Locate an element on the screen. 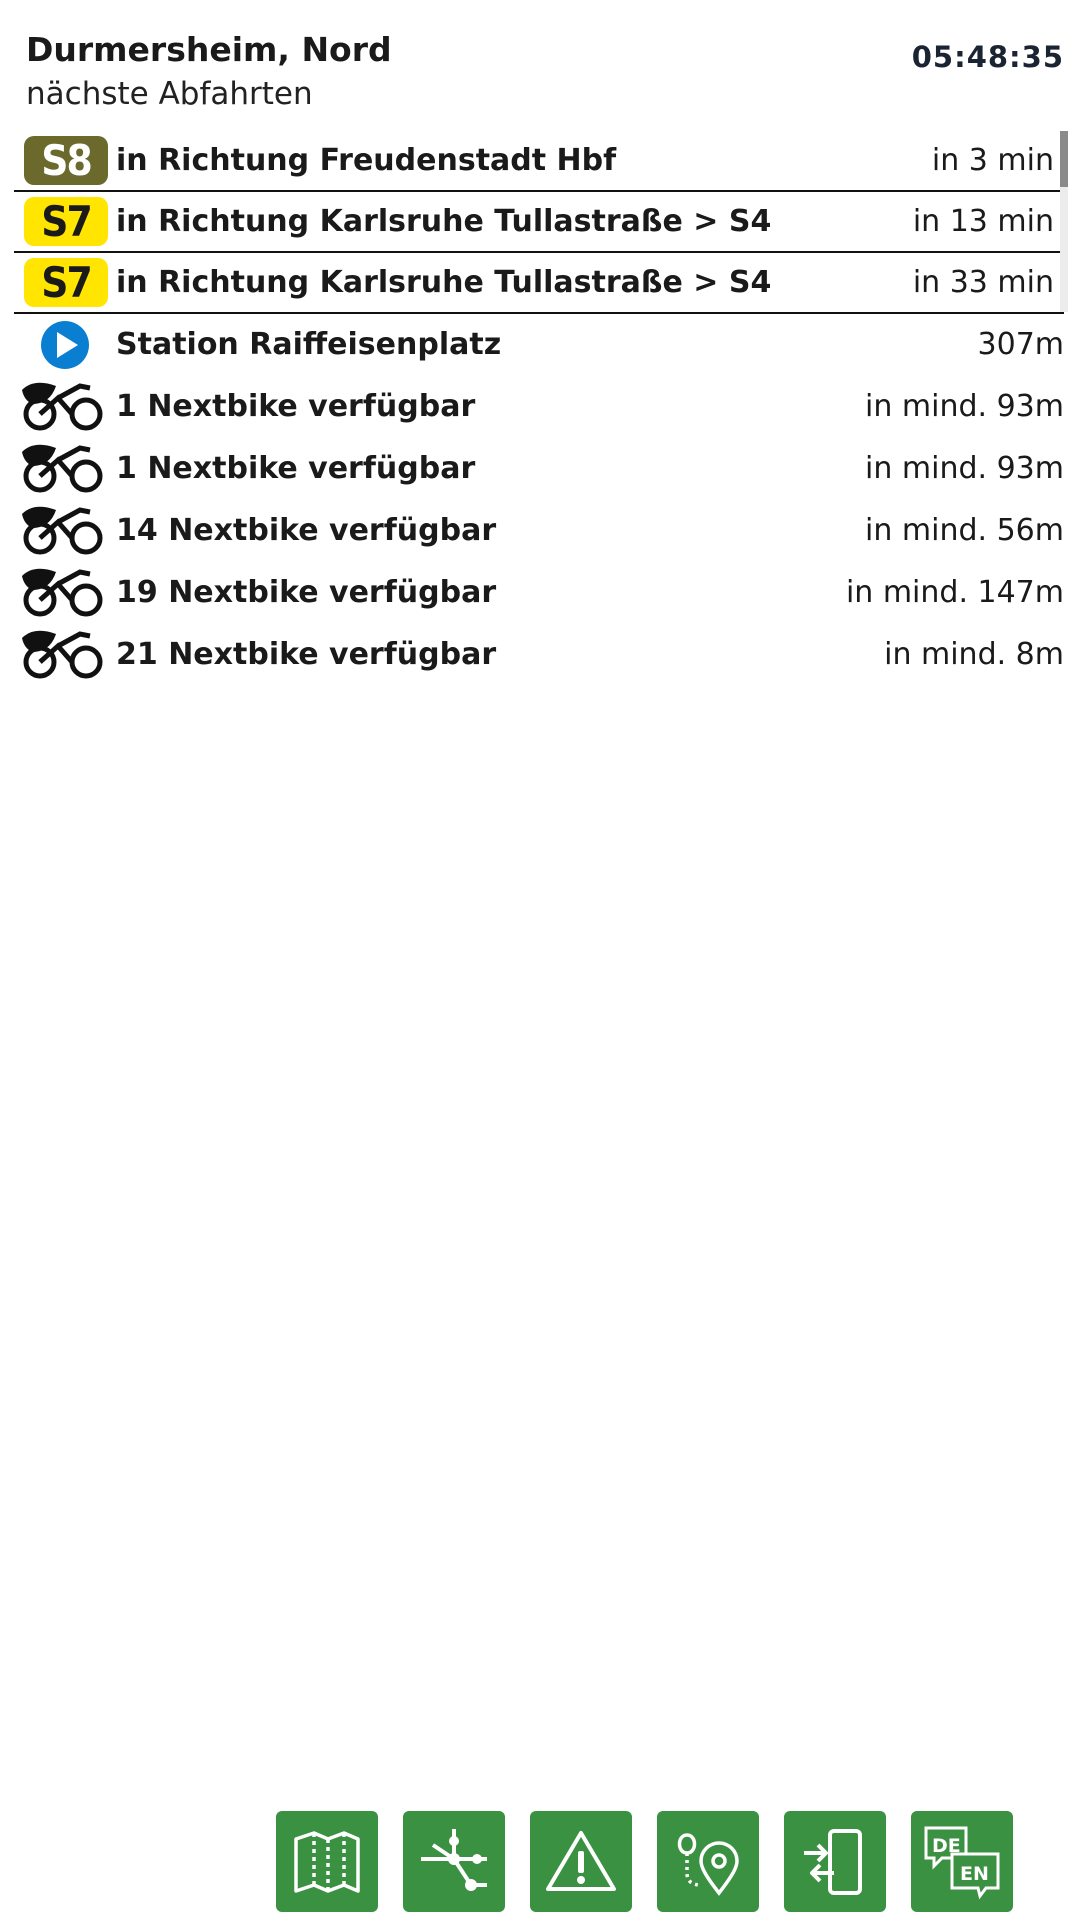  warning-icon is located at coordinates (581, 1860).